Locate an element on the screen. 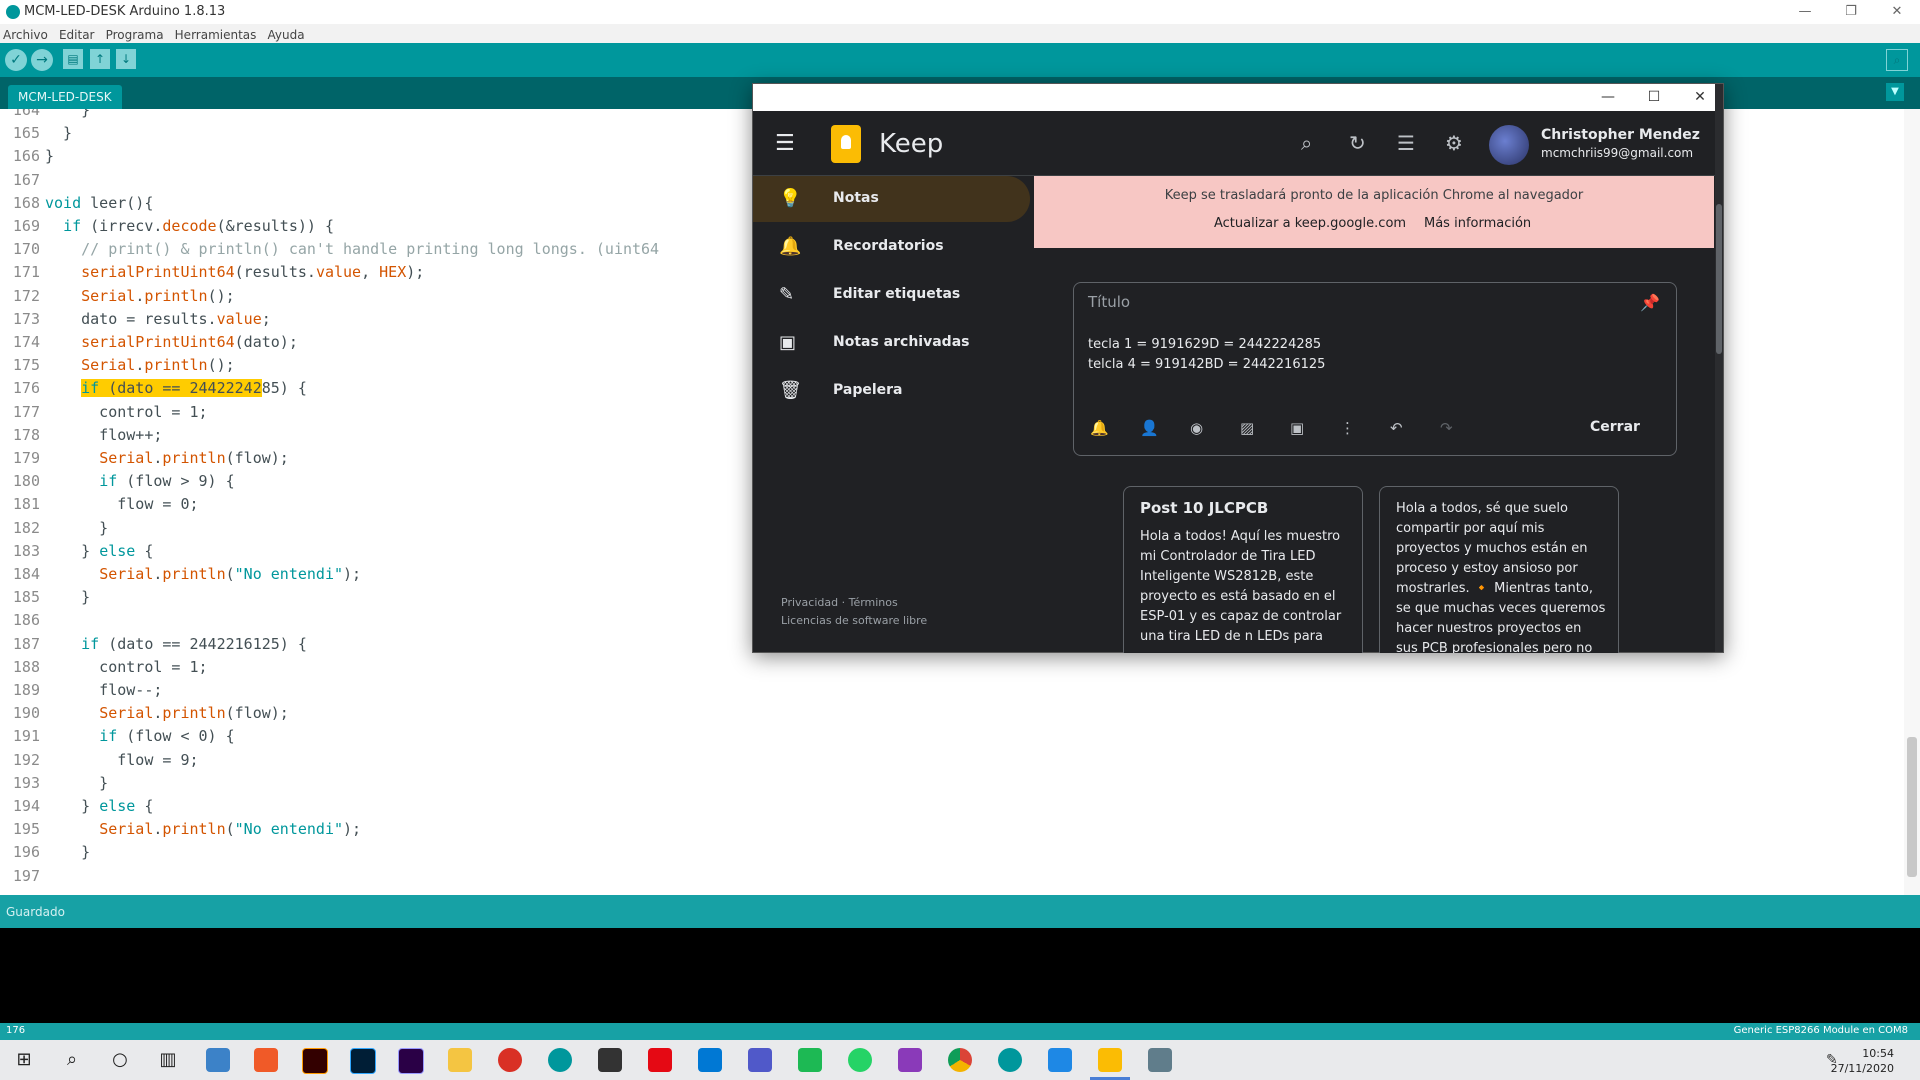  spotify-icon is located at coordinates (810, 1060).